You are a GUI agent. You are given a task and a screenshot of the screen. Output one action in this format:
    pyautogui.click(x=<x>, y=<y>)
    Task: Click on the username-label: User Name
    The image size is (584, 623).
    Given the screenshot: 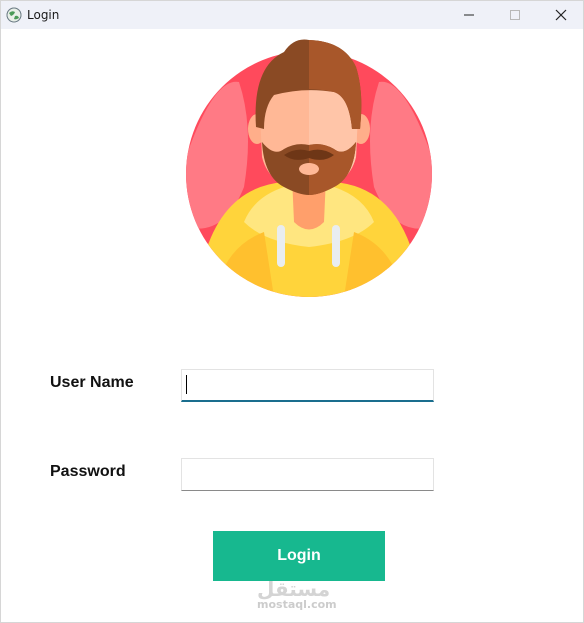 What is the action you would take?
    pyautogui.click(x=92, y=382)
    